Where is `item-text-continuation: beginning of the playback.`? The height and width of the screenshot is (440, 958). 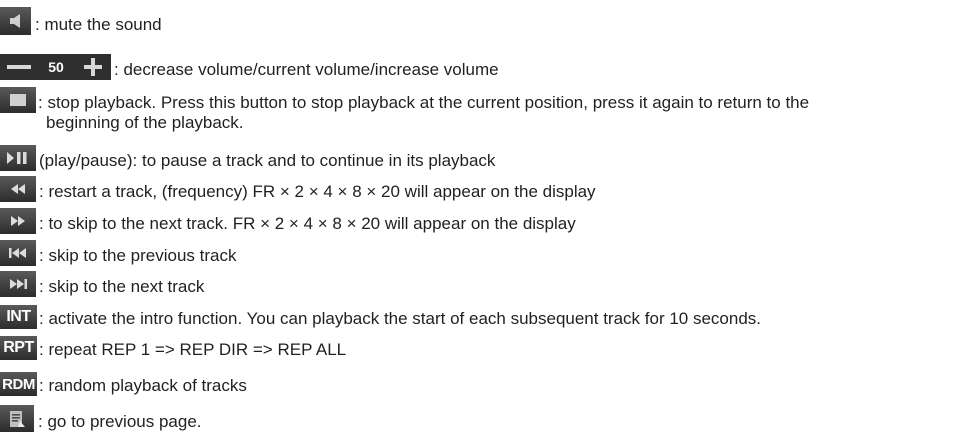
item-text-continuation: beginning of the playback. is located at coordinates (145, 122).